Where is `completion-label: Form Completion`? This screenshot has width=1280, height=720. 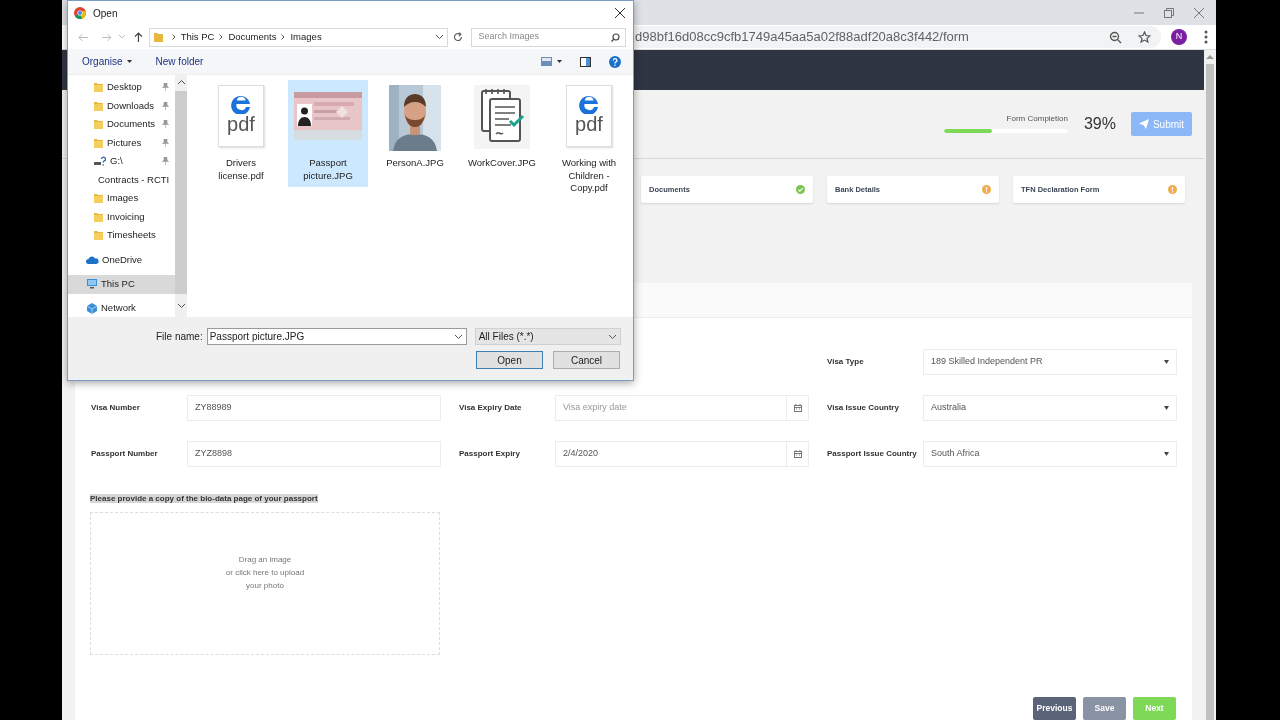 completion-label: Form Completion is located at coordinates (1037, 118).